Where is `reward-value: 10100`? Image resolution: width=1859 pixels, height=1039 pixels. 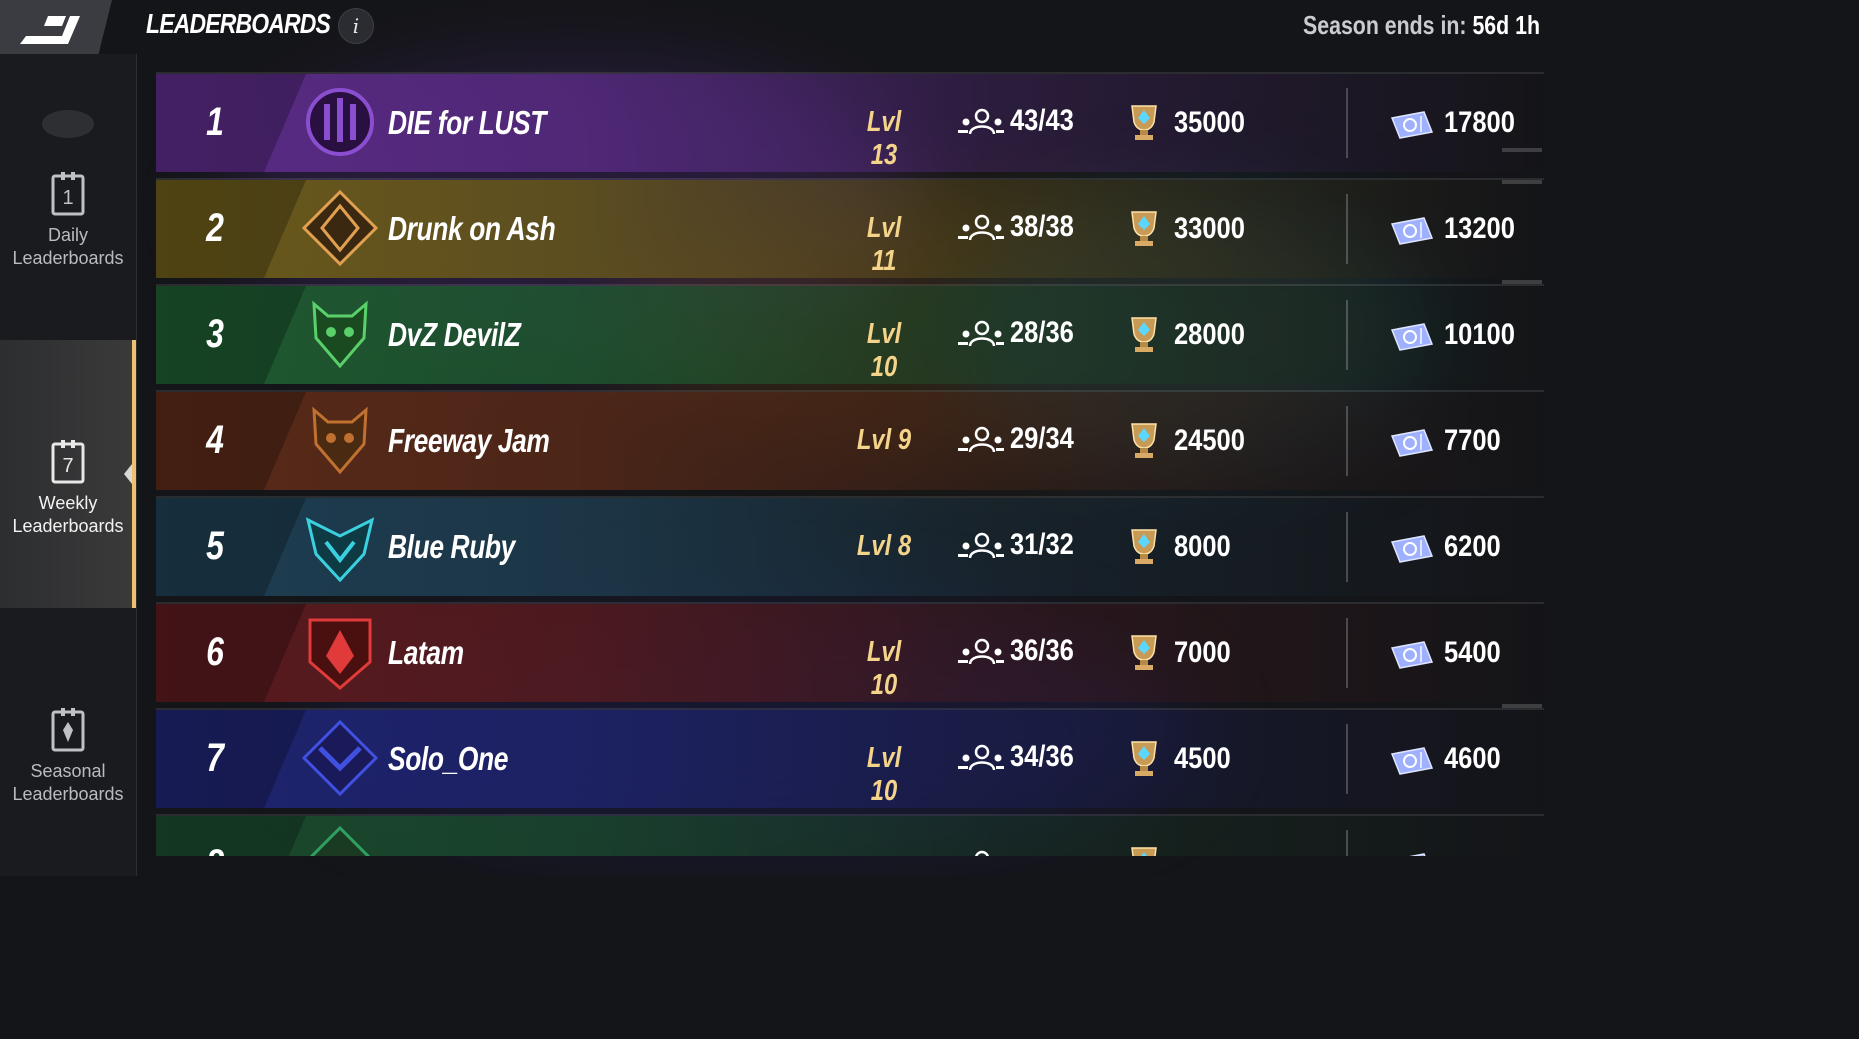
reward-value: 10100 is located at coordinates (1479, 334).